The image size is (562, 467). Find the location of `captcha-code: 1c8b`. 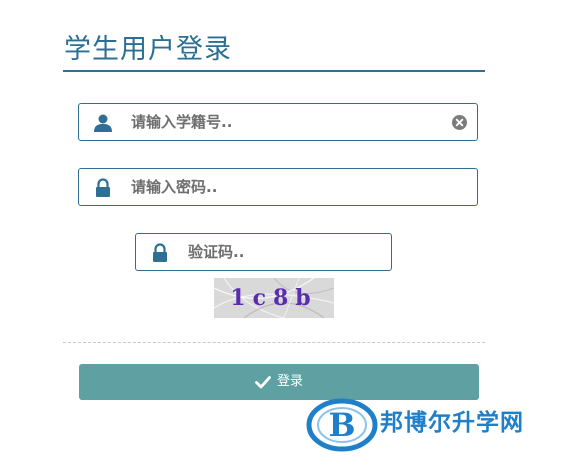

captcha-code: 1c8b is located at coordinates (274, 298).